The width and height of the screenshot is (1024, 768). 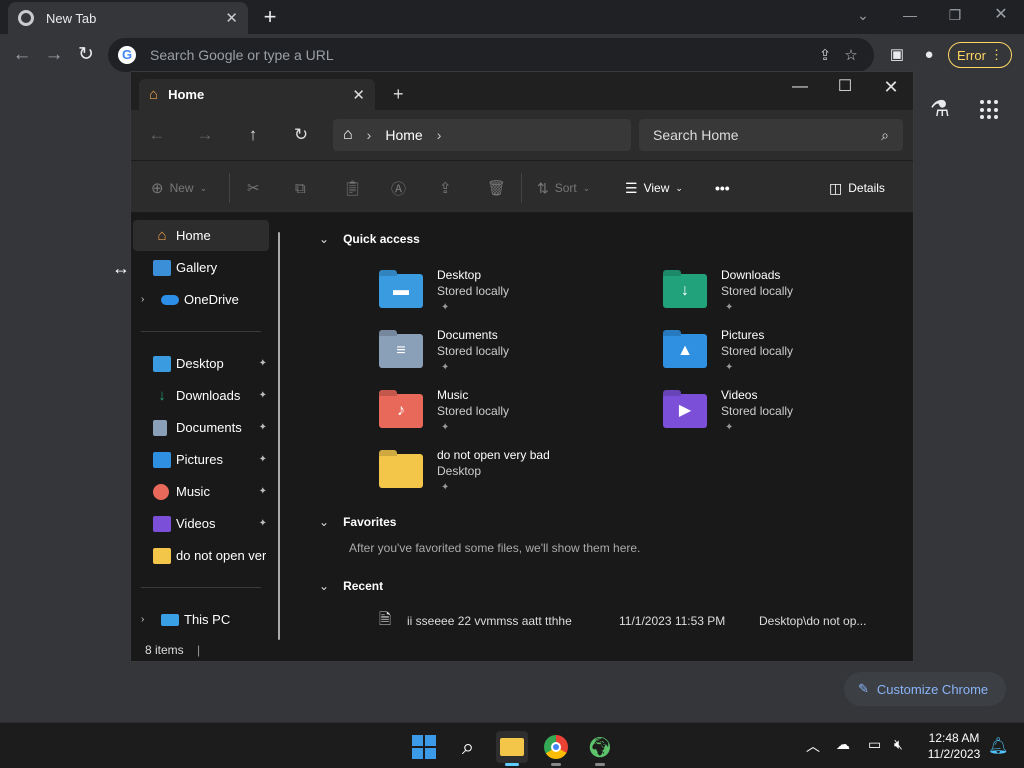 What do you see at coordinates (231, 18) in the screenshot?
I see `chrome-tab-close-icon: ✕` at bounding box center [231, 18].